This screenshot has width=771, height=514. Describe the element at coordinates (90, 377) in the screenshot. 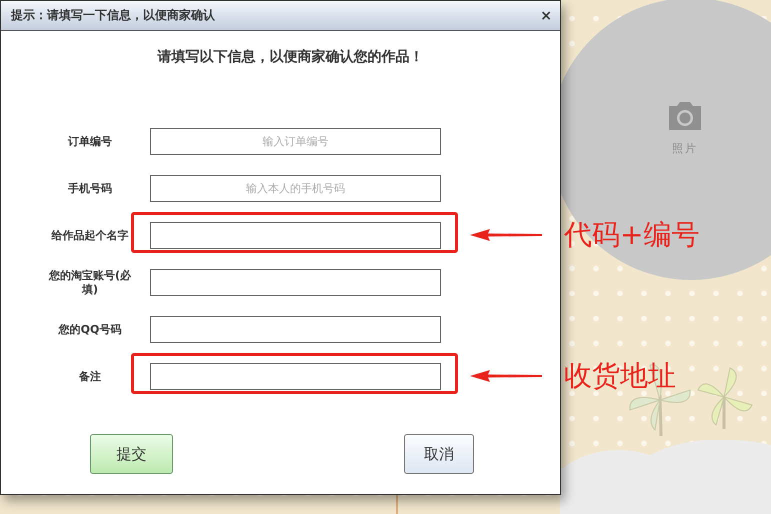

I see `field-label: 备注` at that location.